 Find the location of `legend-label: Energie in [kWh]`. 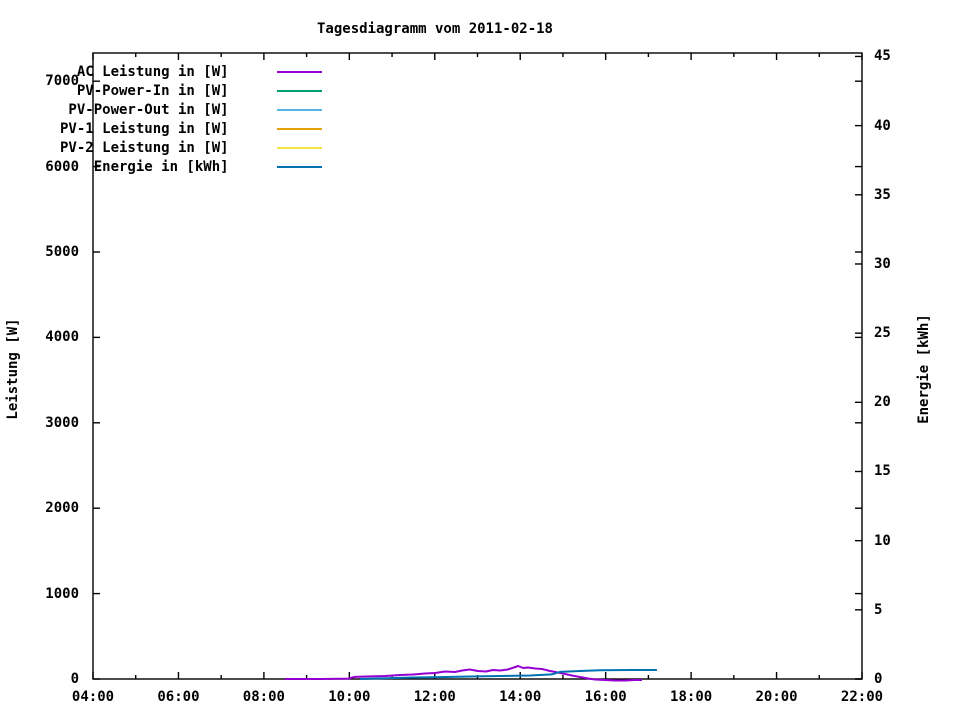

legend-label: Energie in [kWh] is located at coordinates (161, 166).